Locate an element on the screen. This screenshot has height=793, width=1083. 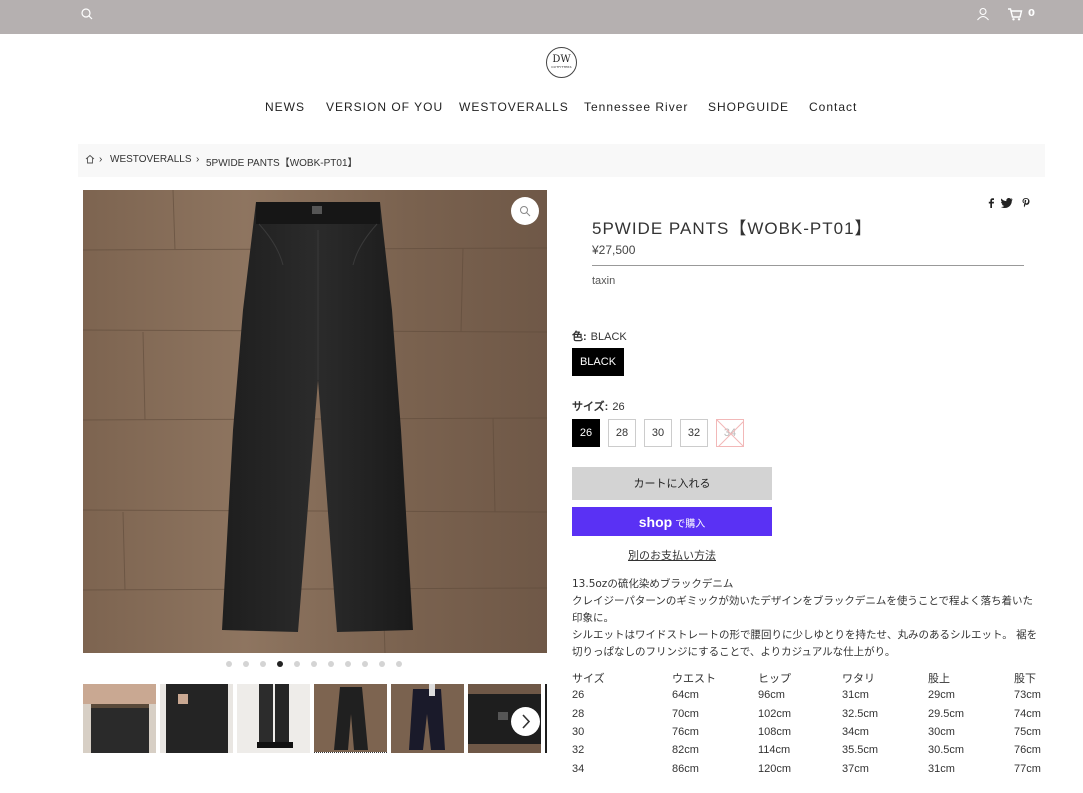
size-option-label: サイズ: 26 is located at coordinates (598, 406).